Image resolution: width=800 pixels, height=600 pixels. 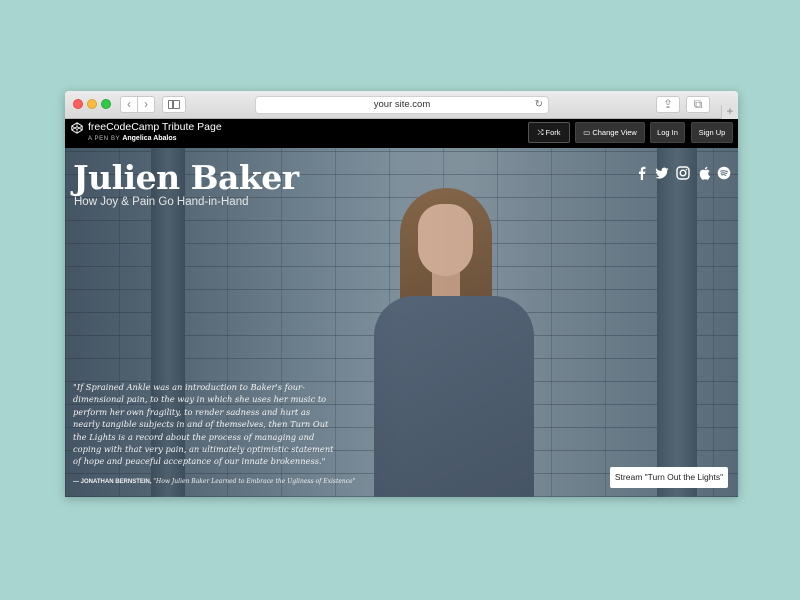 I want to click on address-bar: your site.com ↻, so click(x=402, y=105).